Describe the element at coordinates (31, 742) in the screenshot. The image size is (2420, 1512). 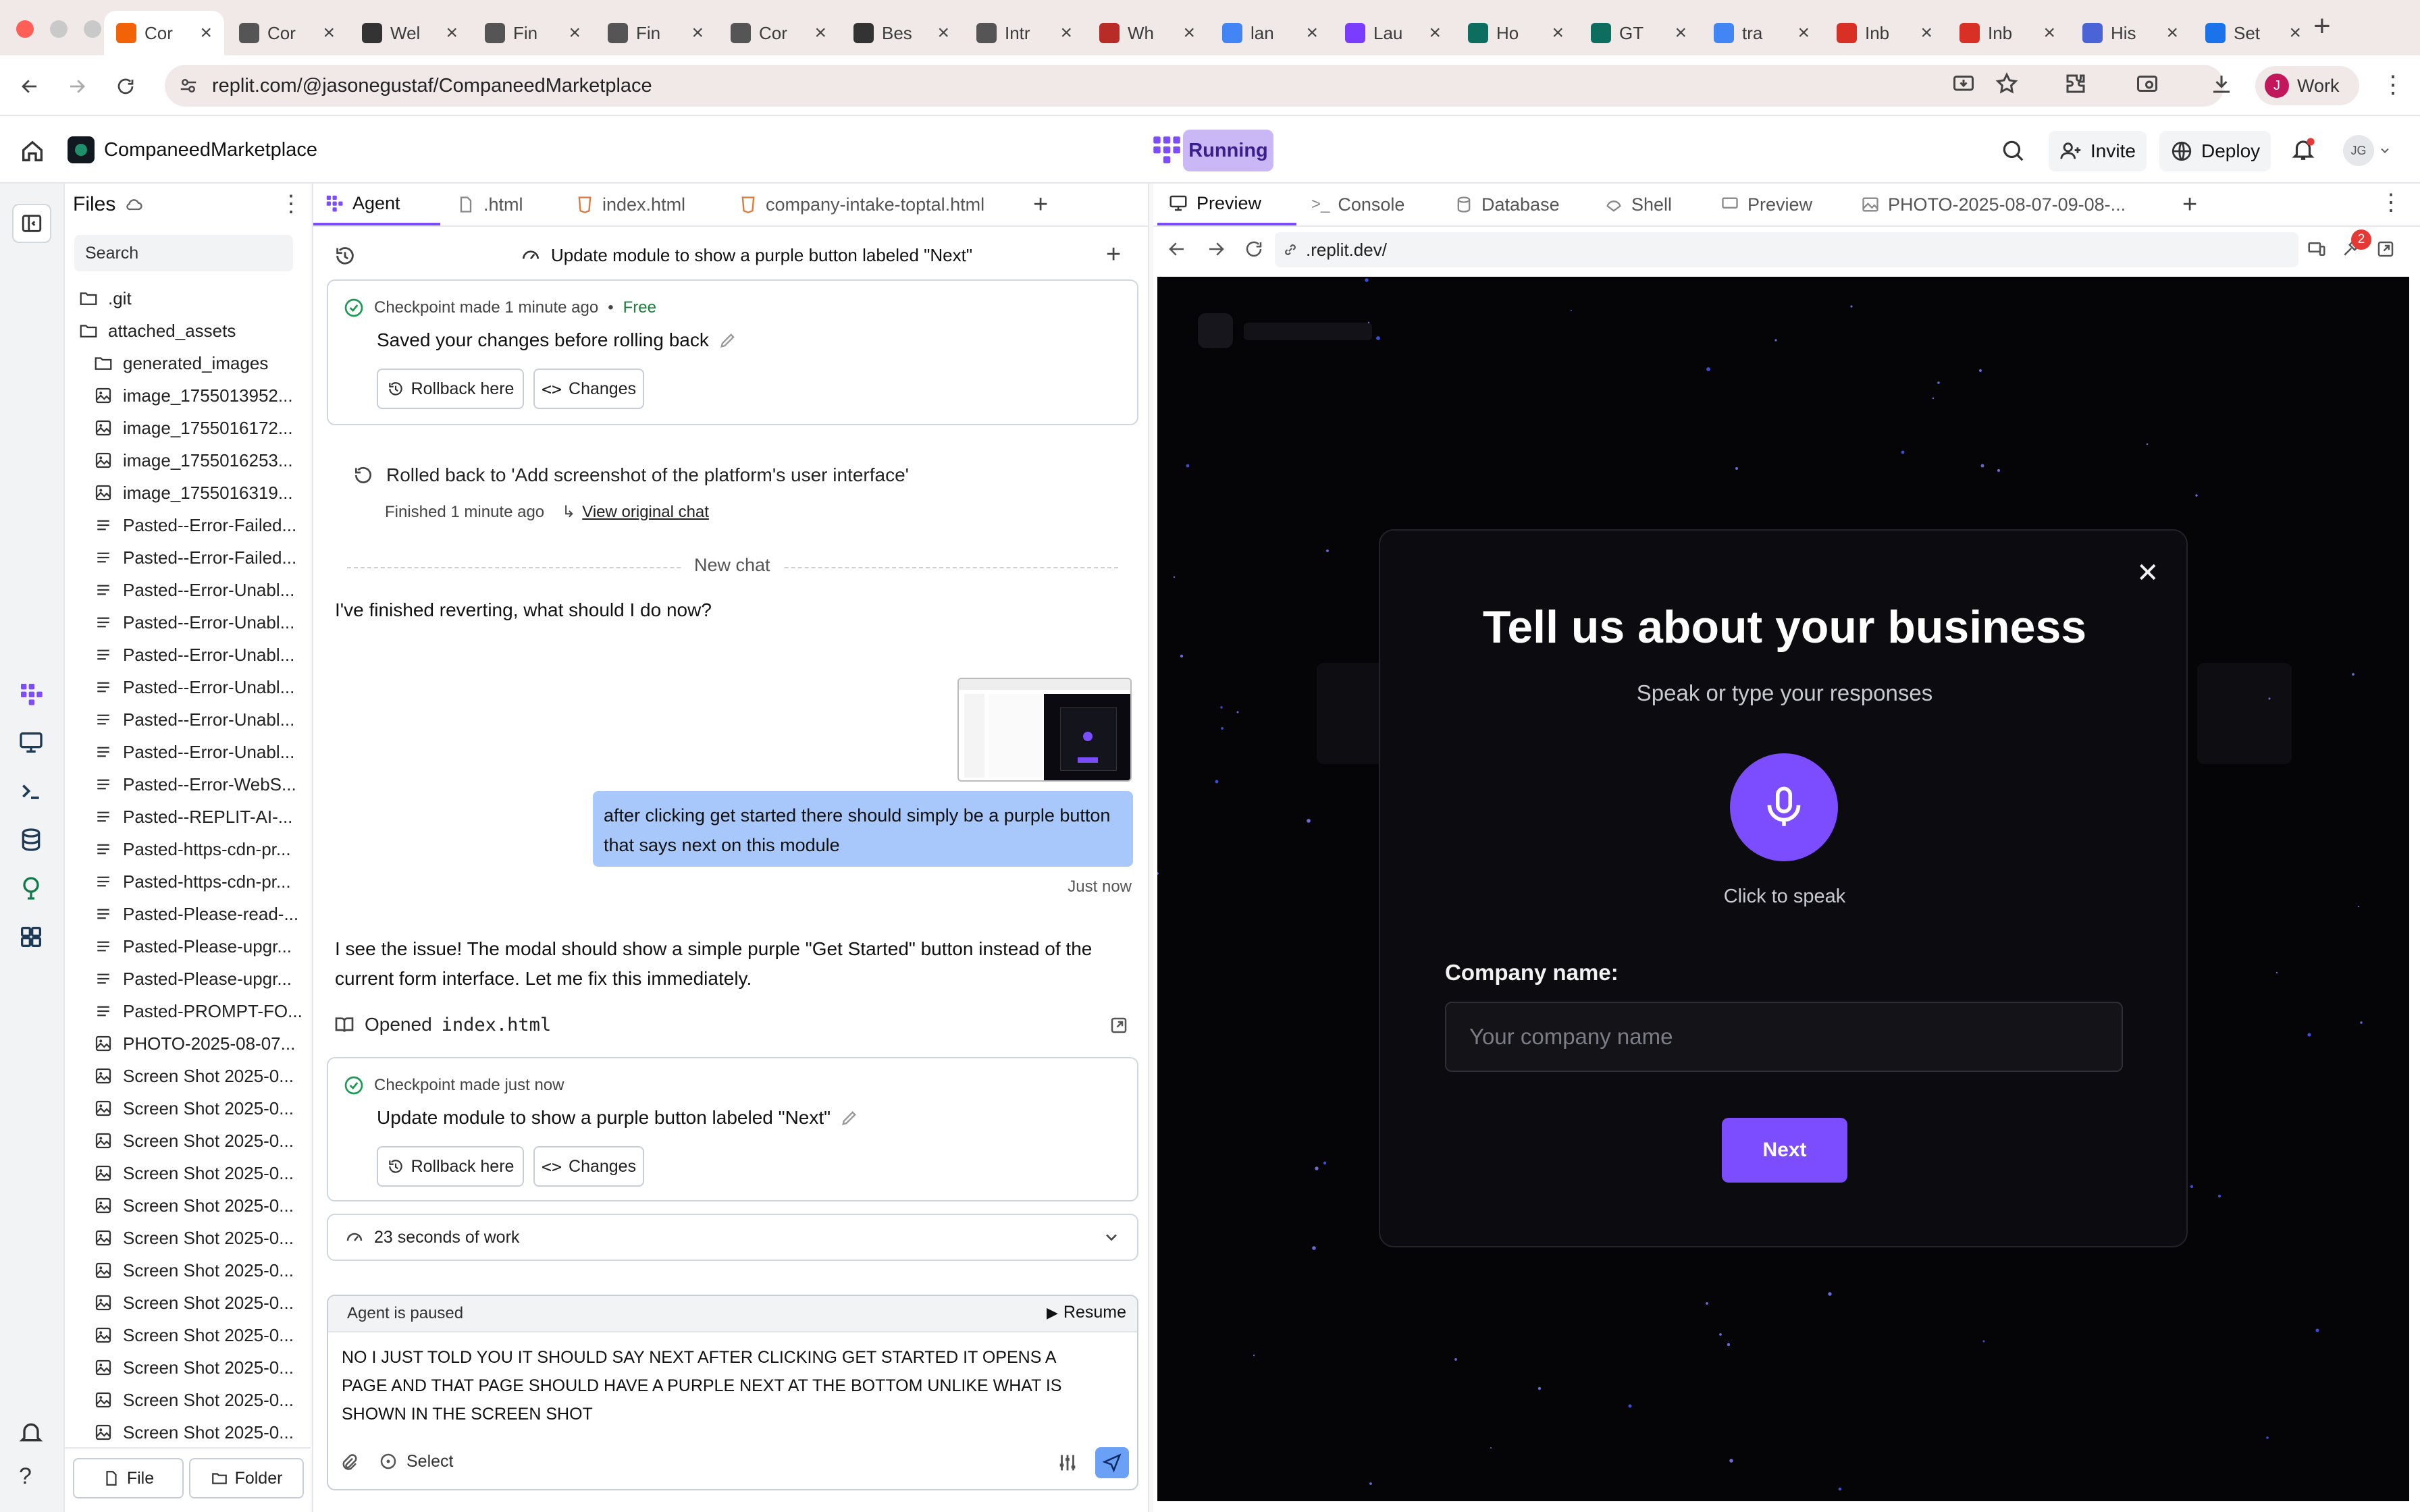
I see `preview-tool-icon` at that location.